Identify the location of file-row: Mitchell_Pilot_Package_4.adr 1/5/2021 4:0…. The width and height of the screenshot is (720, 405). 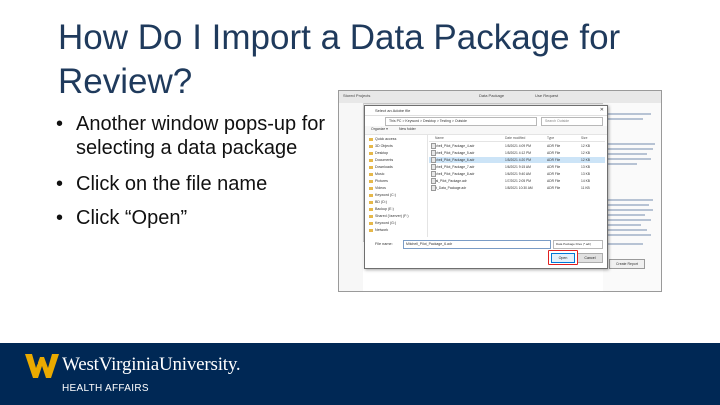
(517, 146).